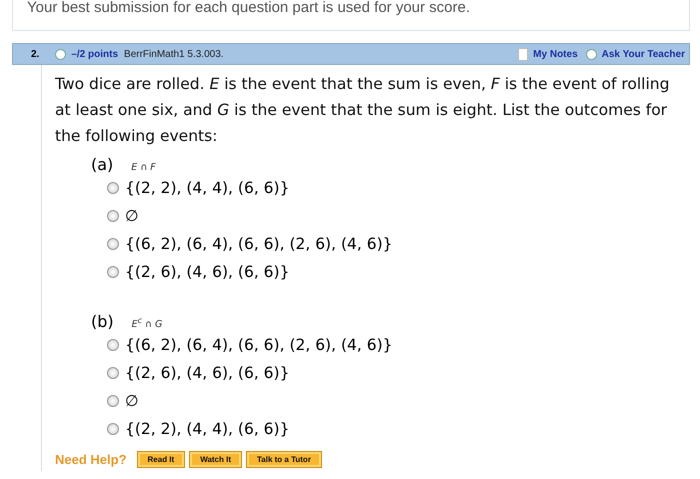 The height and width of the screenshot is (479, 700). I want to click on need-help-label: Need Help?, so click(91, 459).